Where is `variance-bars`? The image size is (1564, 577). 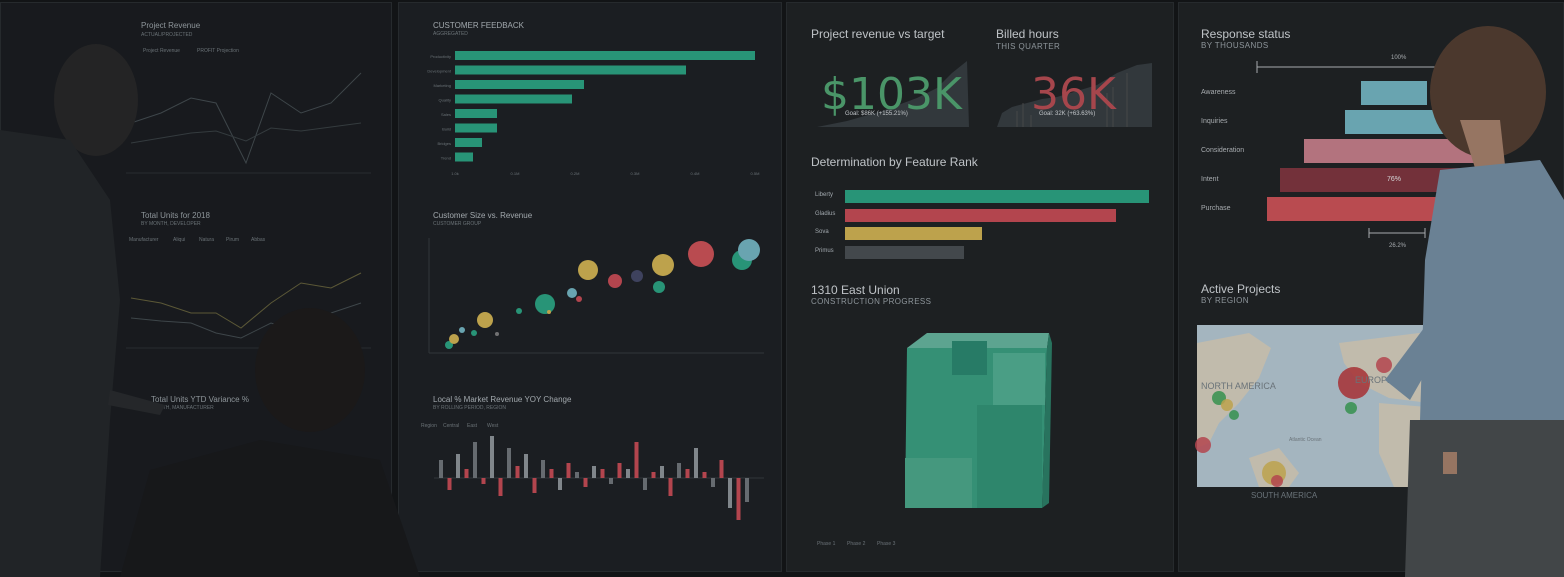
variance-bars is located at coordinates (264, 493).